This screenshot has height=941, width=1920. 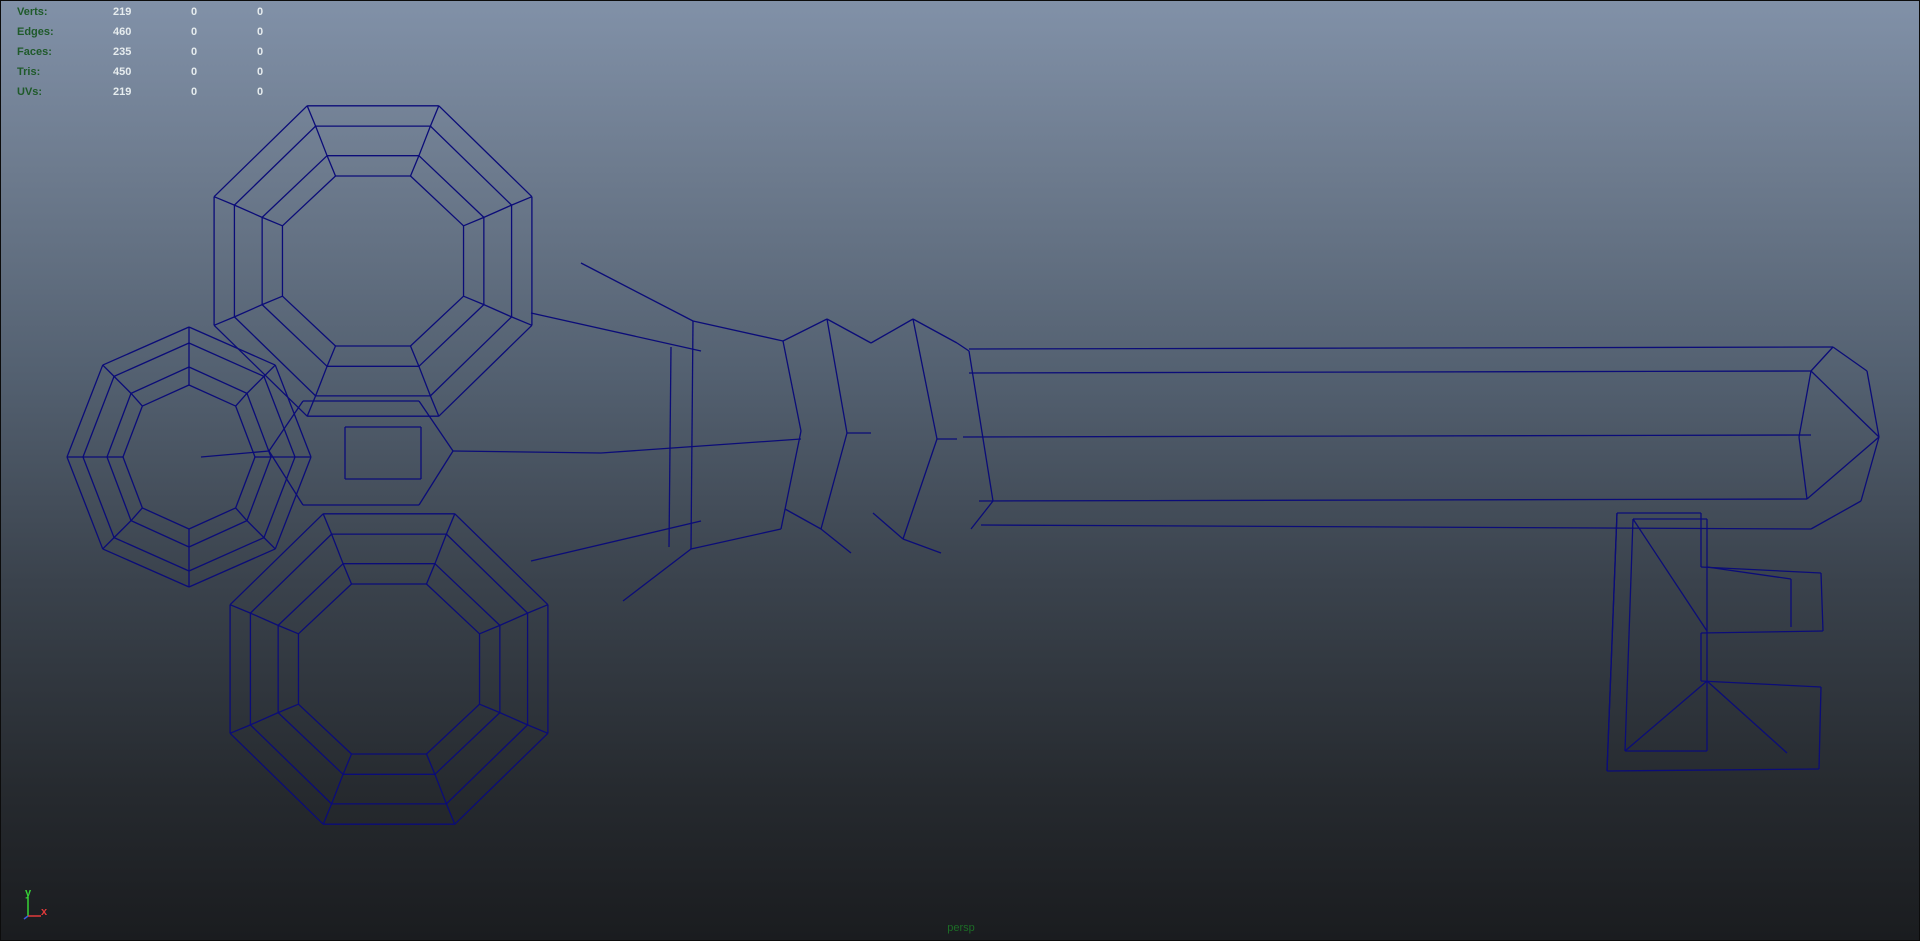 I want to click on axis-y-label: y, so click(x=28, y=893).